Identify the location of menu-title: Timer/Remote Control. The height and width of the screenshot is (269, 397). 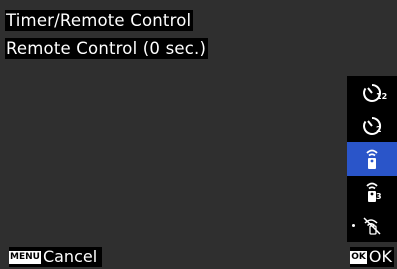
(99, 20).